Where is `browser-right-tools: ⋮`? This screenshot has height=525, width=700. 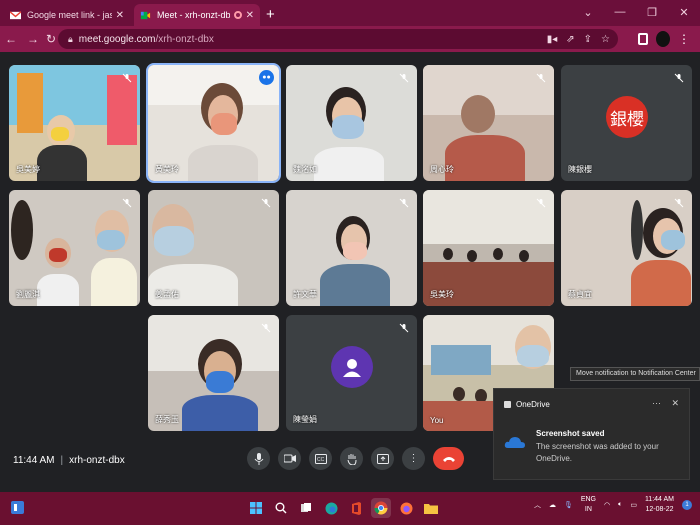 browser-right-tools: ⋮ is located at coordinates (664, 39).